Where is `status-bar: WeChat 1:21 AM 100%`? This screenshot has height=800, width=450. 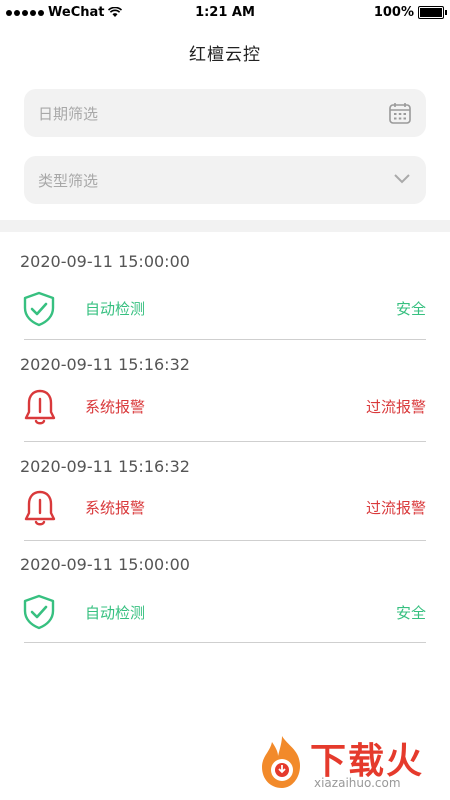 status-bar: WeChat 1:21 AM 100% is located at coordinates (225, 13).